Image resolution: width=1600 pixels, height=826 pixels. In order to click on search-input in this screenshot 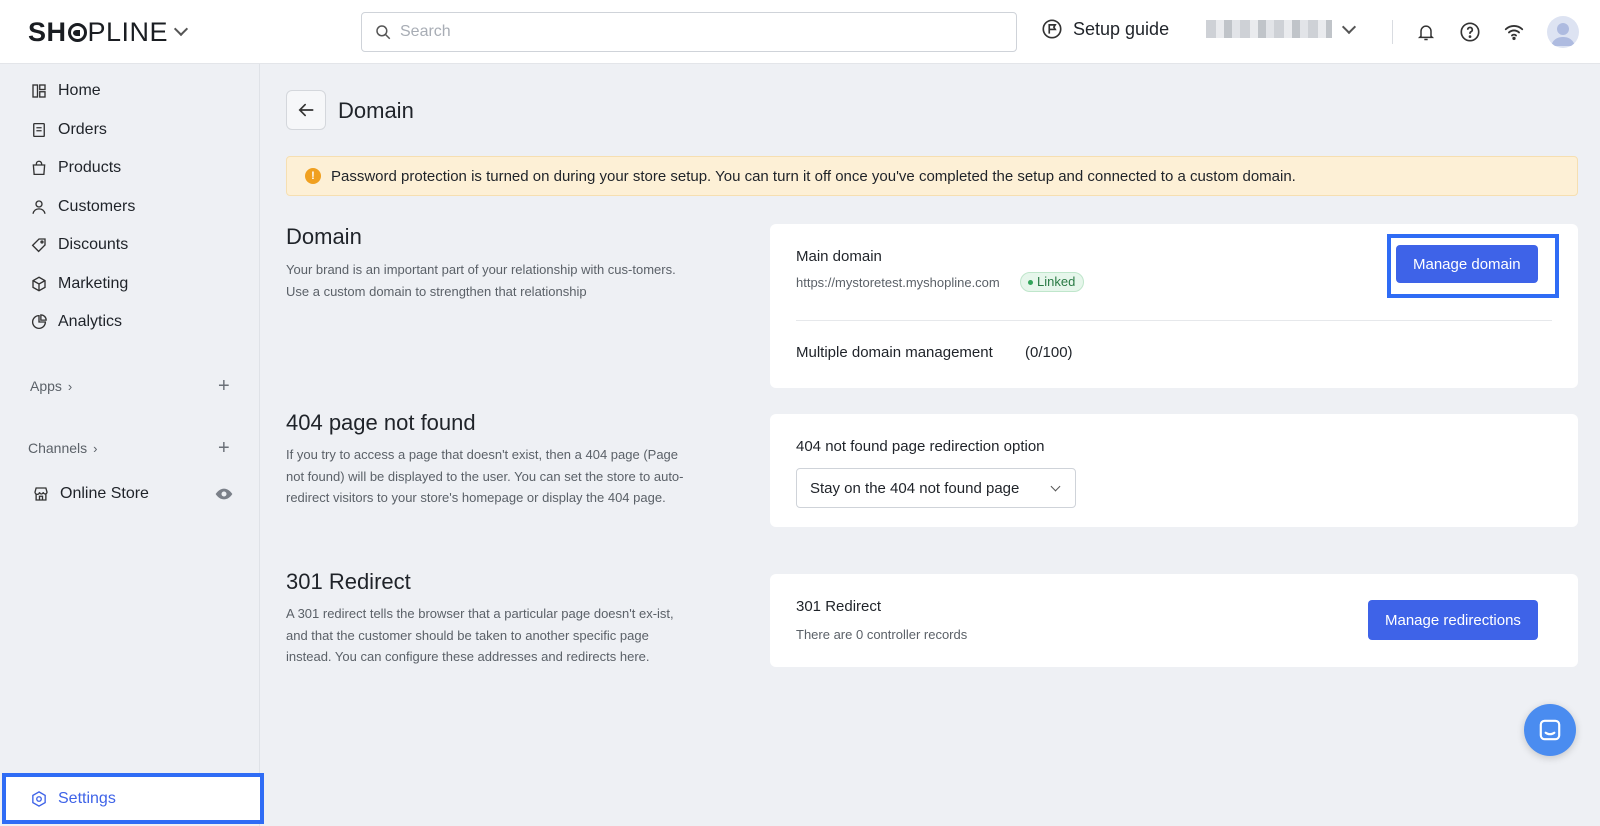, I will do `click(690, 32)`.